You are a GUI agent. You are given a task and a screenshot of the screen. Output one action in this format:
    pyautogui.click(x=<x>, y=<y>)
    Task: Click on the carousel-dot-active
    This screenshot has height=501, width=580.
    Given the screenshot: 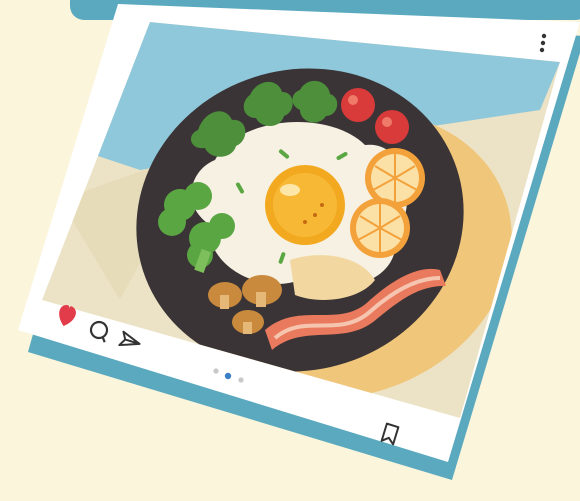 What is the action you would take?
    pyautogui.click(x=228, y=376)
    